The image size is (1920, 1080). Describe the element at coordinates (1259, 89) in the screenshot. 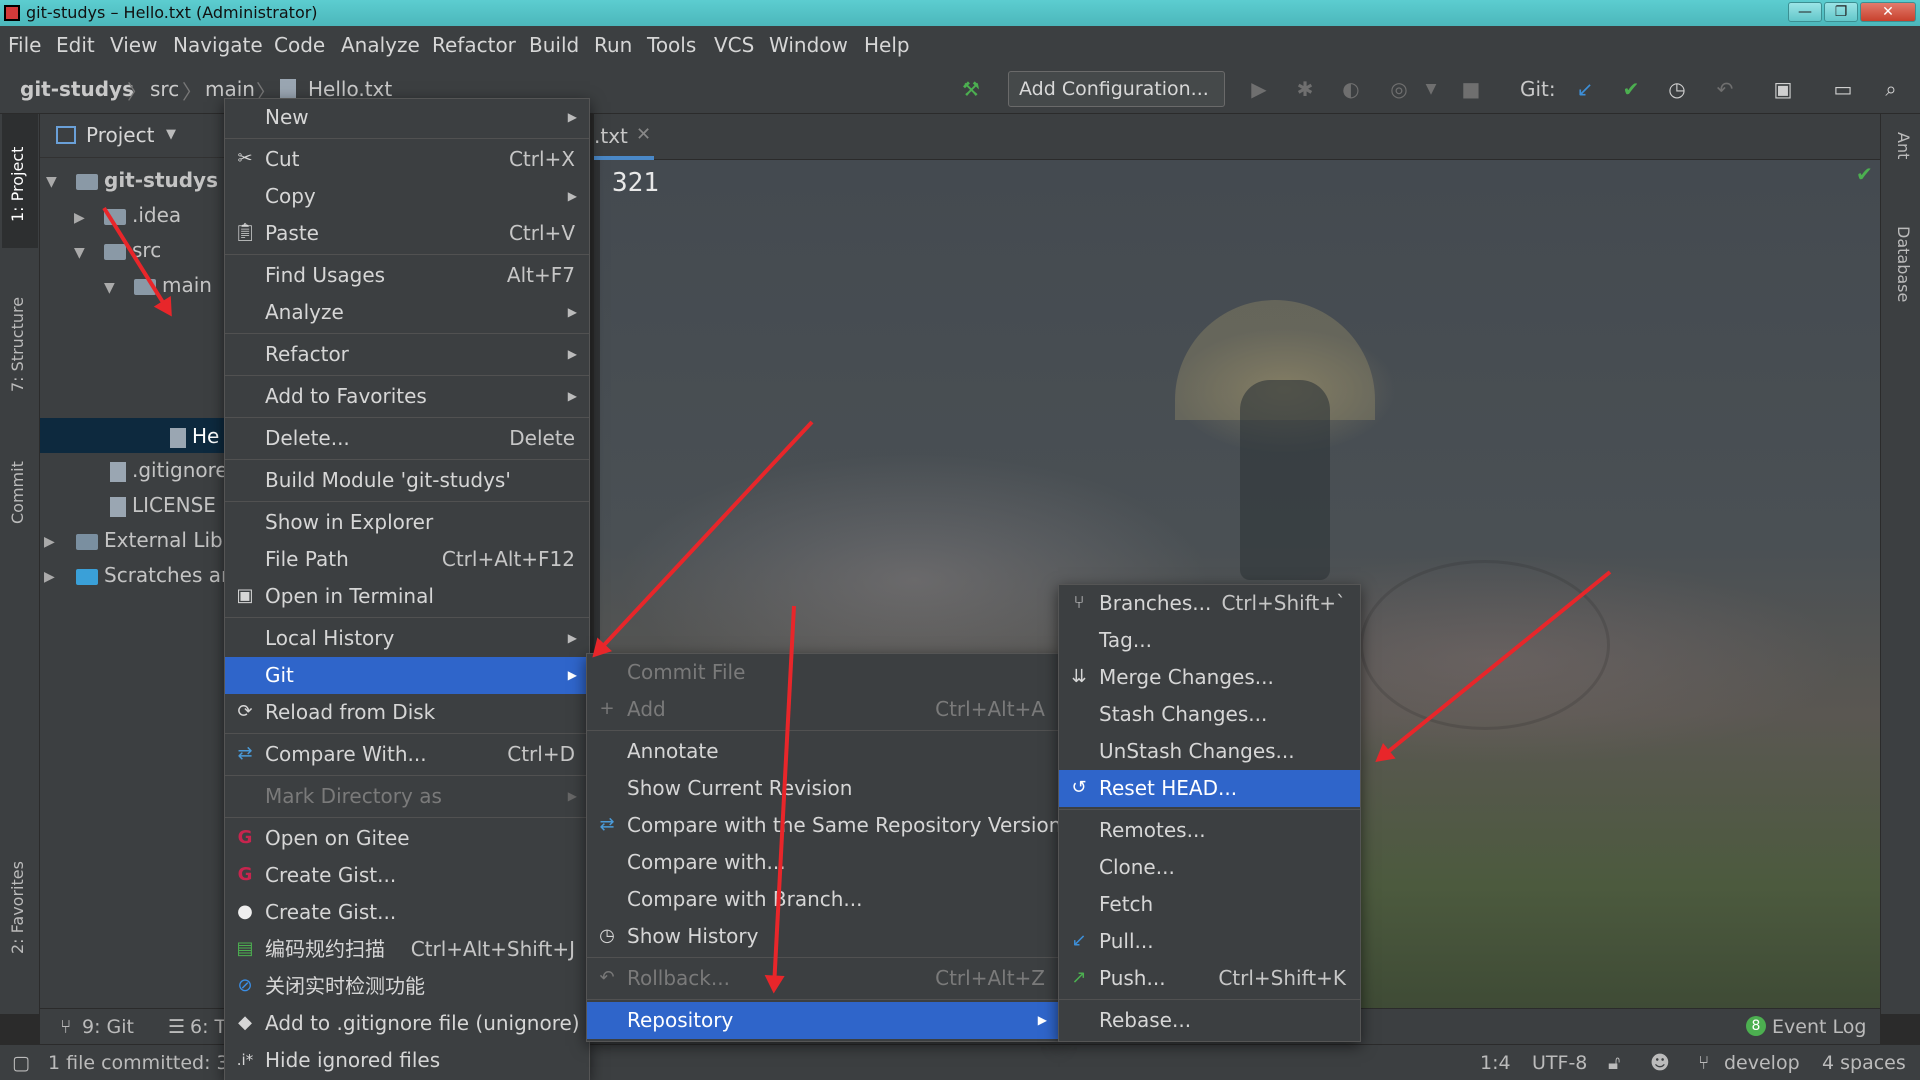

I see `run-icon: ▶` at that location.